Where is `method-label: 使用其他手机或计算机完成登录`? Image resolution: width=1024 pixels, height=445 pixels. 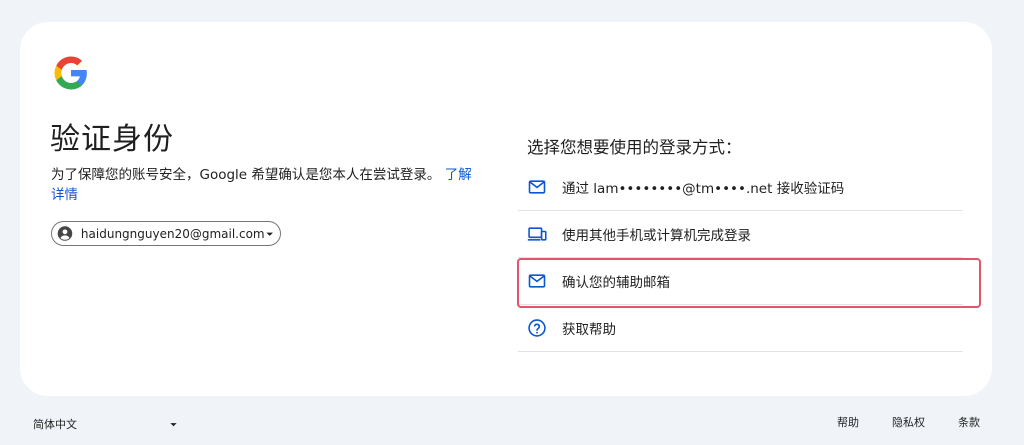 method-label: 使用其他手机或计算机完成登录 is located at coordinates (656, 236).